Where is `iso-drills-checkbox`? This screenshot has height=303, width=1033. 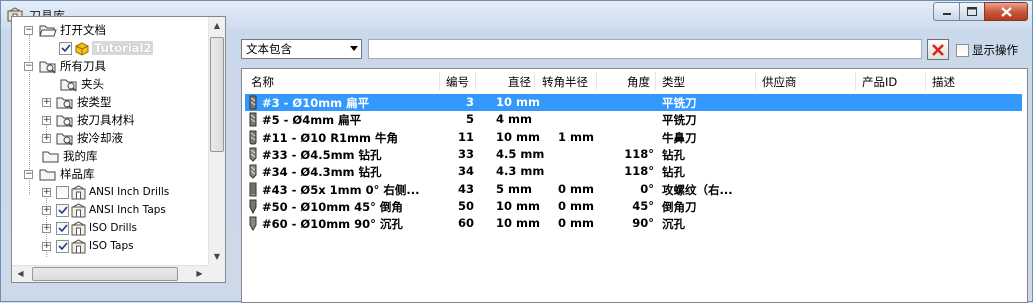
iso-drills-checkbox is located at coordinates (62, 228).